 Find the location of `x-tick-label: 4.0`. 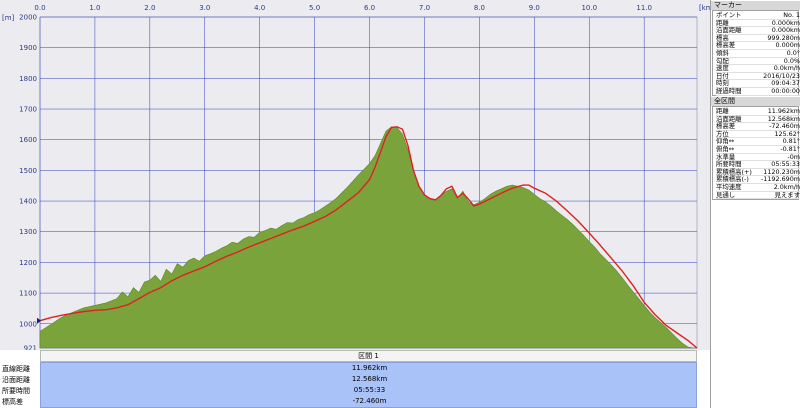

x-tick-label: 4.0 is located at coordinates (259, 8).